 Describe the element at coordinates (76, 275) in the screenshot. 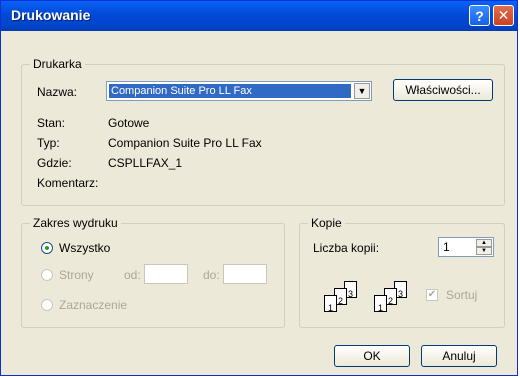

I see `range-pages-label: Strony` at that location.